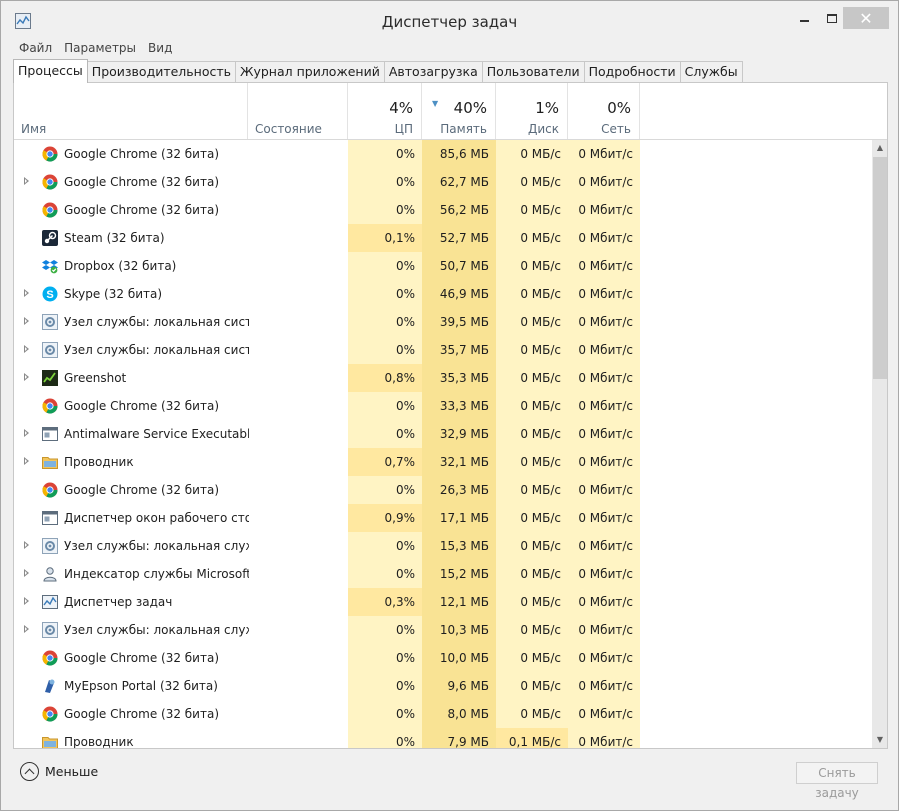 This screenshot has width=899, height=811. Describe the element at coordinates (35, 48) in the screenshot. I see `menu-file: Файл` at that location.